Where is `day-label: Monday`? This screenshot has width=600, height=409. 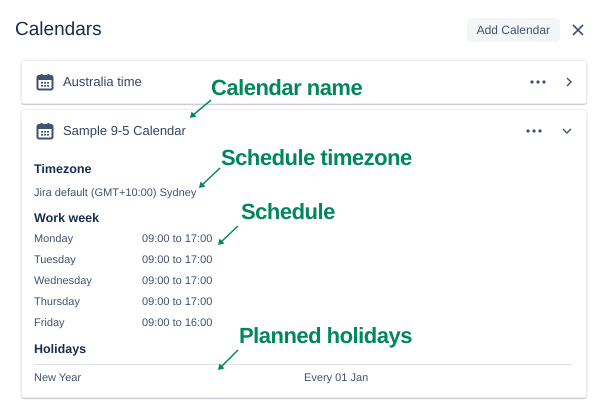
day-label: Monday is located at coordinates (54, 240).